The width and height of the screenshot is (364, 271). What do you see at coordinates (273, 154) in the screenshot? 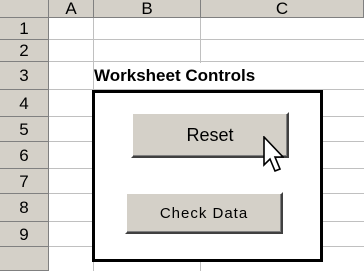
I see `mouse-pointer-icon` at bounding box center [273, 154].